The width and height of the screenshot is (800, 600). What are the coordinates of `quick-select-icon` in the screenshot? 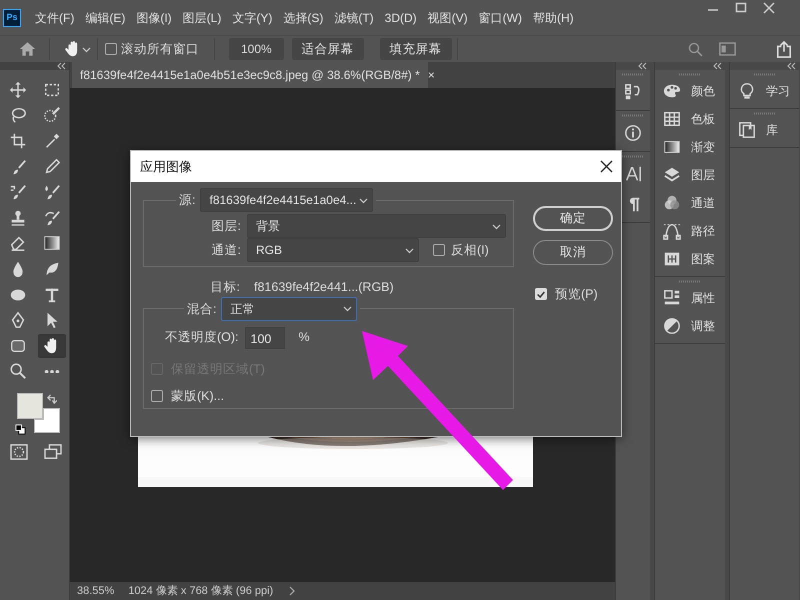 It's located at (52, 115).